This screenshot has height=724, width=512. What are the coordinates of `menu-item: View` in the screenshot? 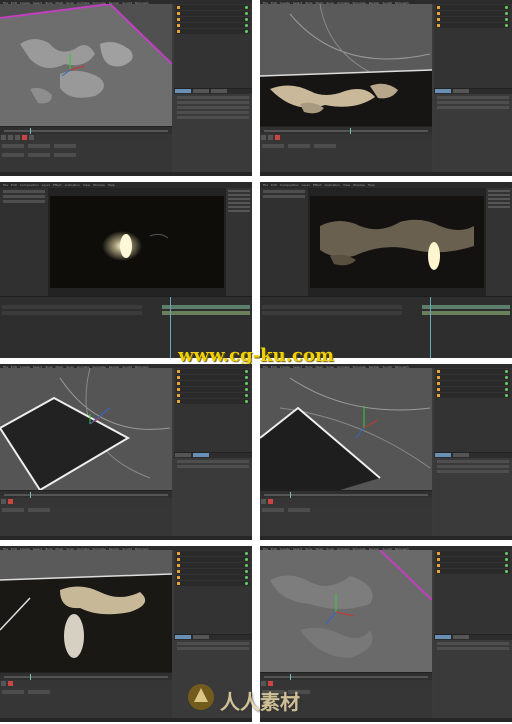 It's located at (346, 185).